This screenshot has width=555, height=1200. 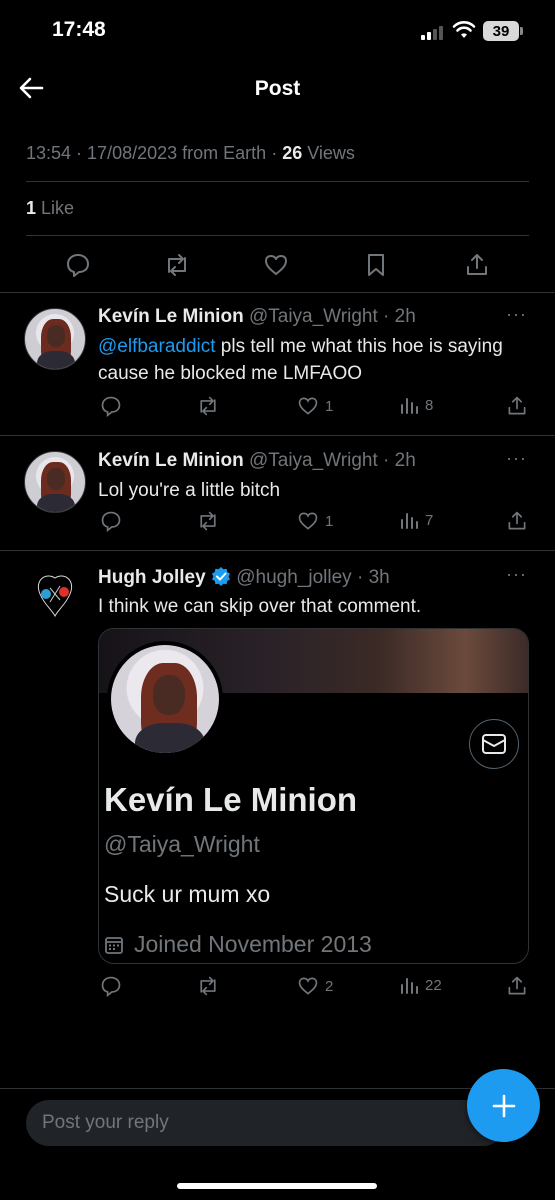 What do you see at coordinates (277, 987) in the screenshot?
I see `reply-actions: 2 22` at bounding box center [277, 987].